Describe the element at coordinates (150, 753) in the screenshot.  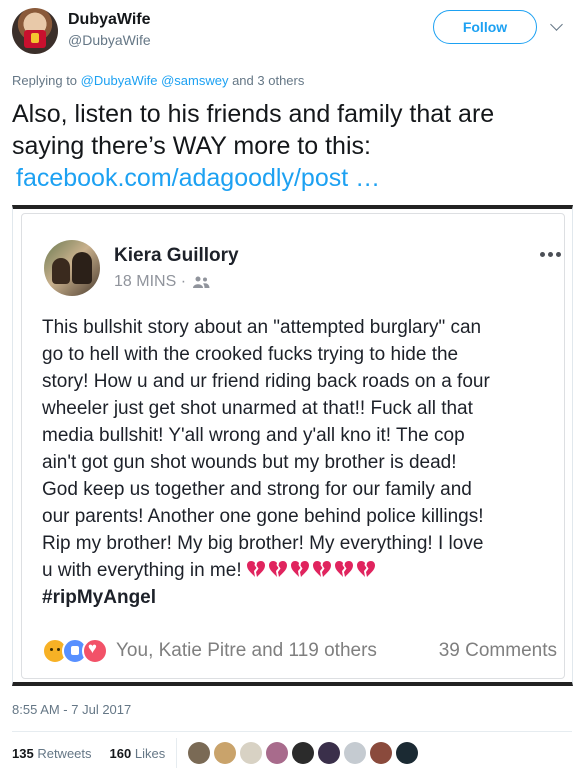
I see `likes-label: Likes` at that location.